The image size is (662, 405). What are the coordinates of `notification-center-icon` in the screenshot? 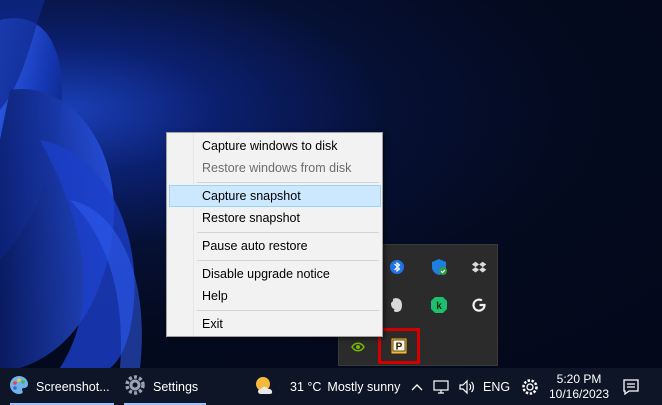 It's located at (631, 386).